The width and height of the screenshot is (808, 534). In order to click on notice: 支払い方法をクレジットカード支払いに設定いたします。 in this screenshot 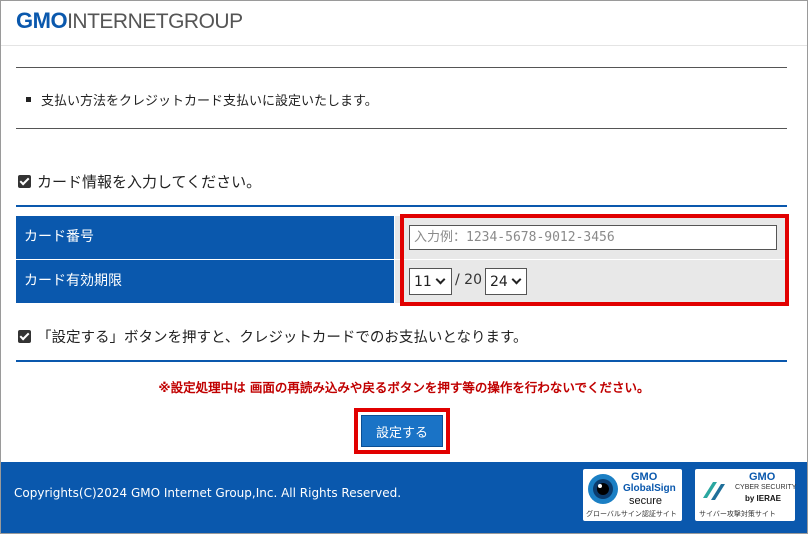, I will do `click(202, 99)`.